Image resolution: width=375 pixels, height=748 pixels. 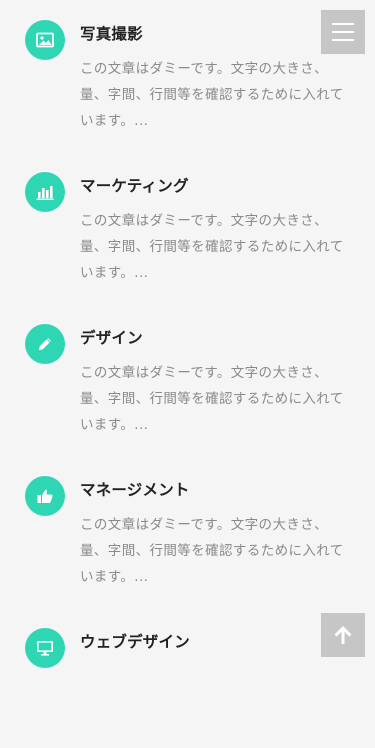 I want to click on pencil-icon, so click(x=45, y=344).